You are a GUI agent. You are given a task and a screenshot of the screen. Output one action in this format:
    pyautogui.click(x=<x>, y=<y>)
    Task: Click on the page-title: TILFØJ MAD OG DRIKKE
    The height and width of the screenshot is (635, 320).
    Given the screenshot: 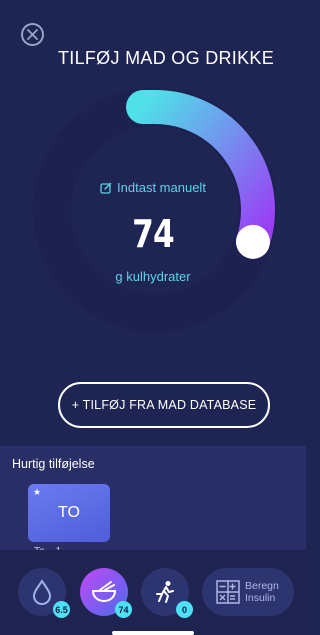 What is the action you would take?
    pyautogui.click(x=166, y=58)
    